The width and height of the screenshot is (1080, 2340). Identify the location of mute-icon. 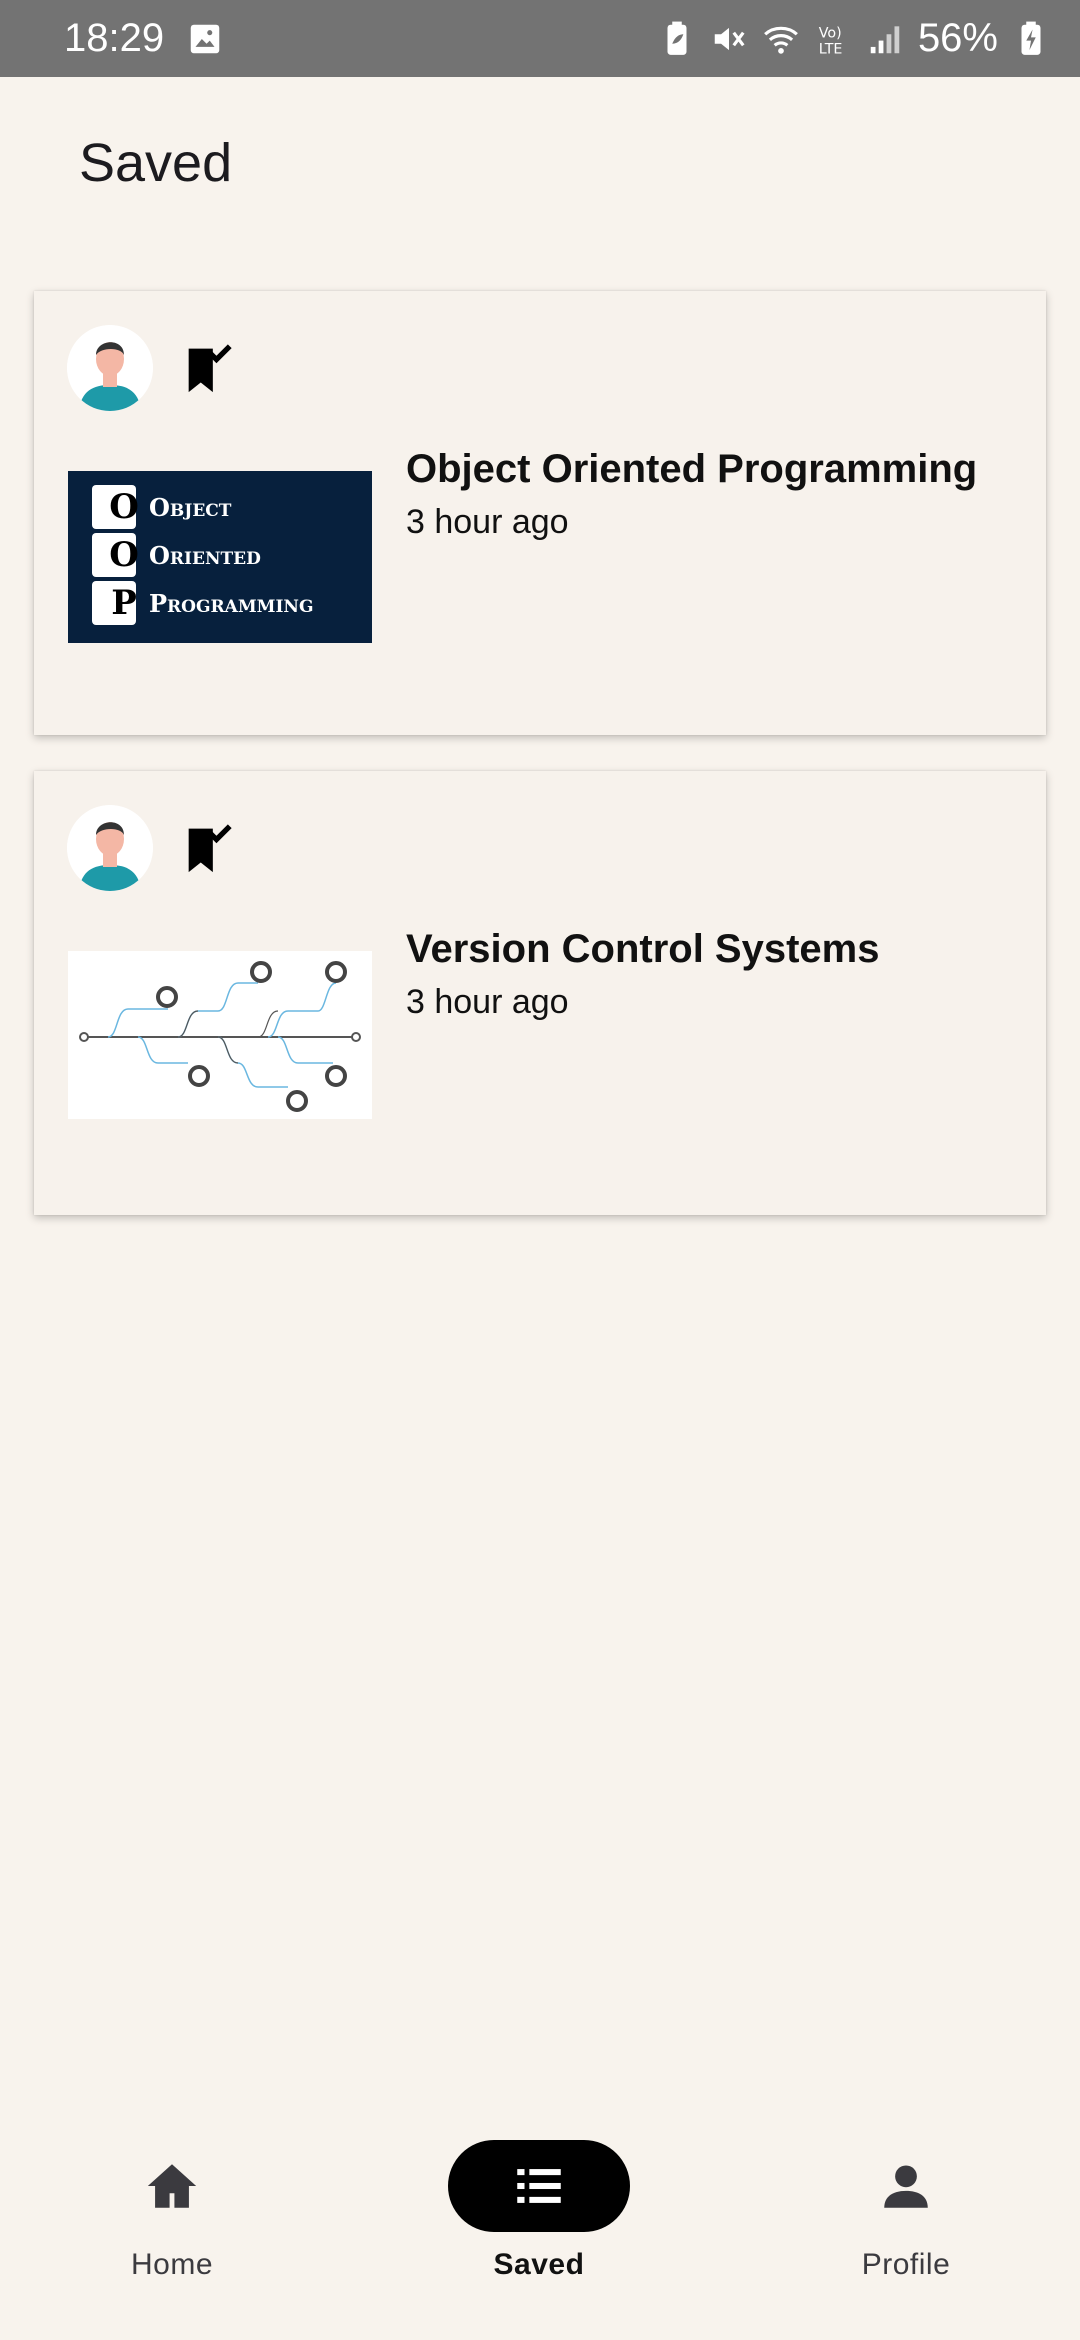
(729, 39).